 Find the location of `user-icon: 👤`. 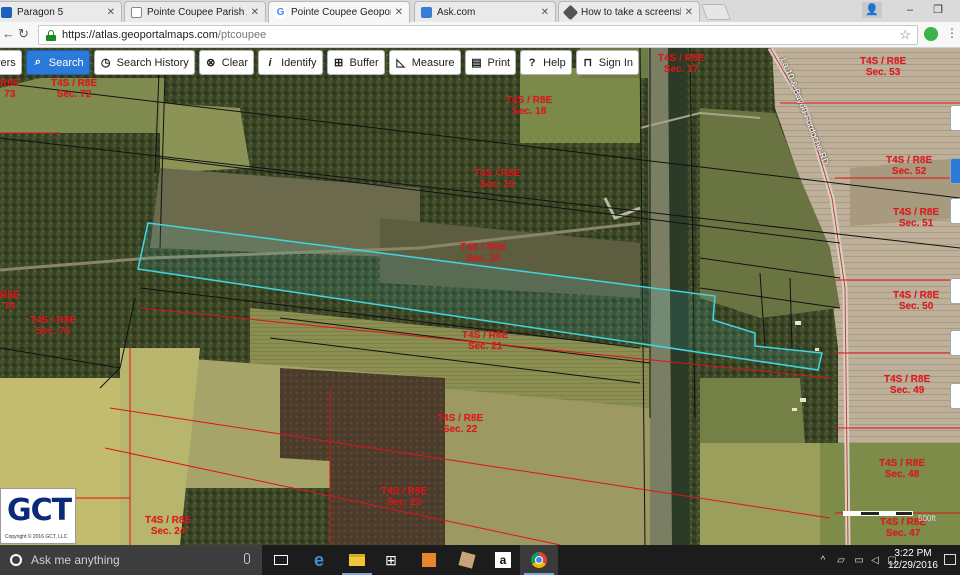

user-icon: 👤 is located at coordinates (872, 10).